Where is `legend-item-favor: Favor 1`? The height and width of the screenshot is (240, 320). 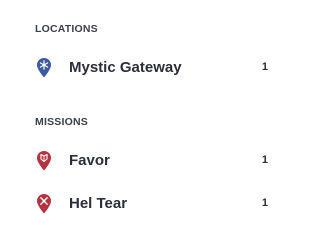
legend-item-favor: Favor 1 is located at coordinates (150, 161).